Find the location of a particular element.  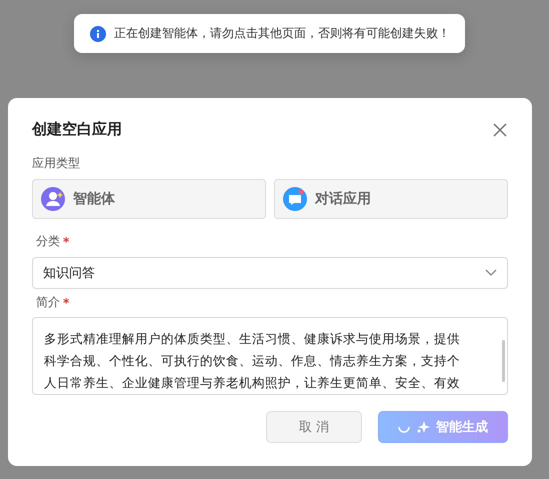

scrollbar is located at coordinates (503, 361).